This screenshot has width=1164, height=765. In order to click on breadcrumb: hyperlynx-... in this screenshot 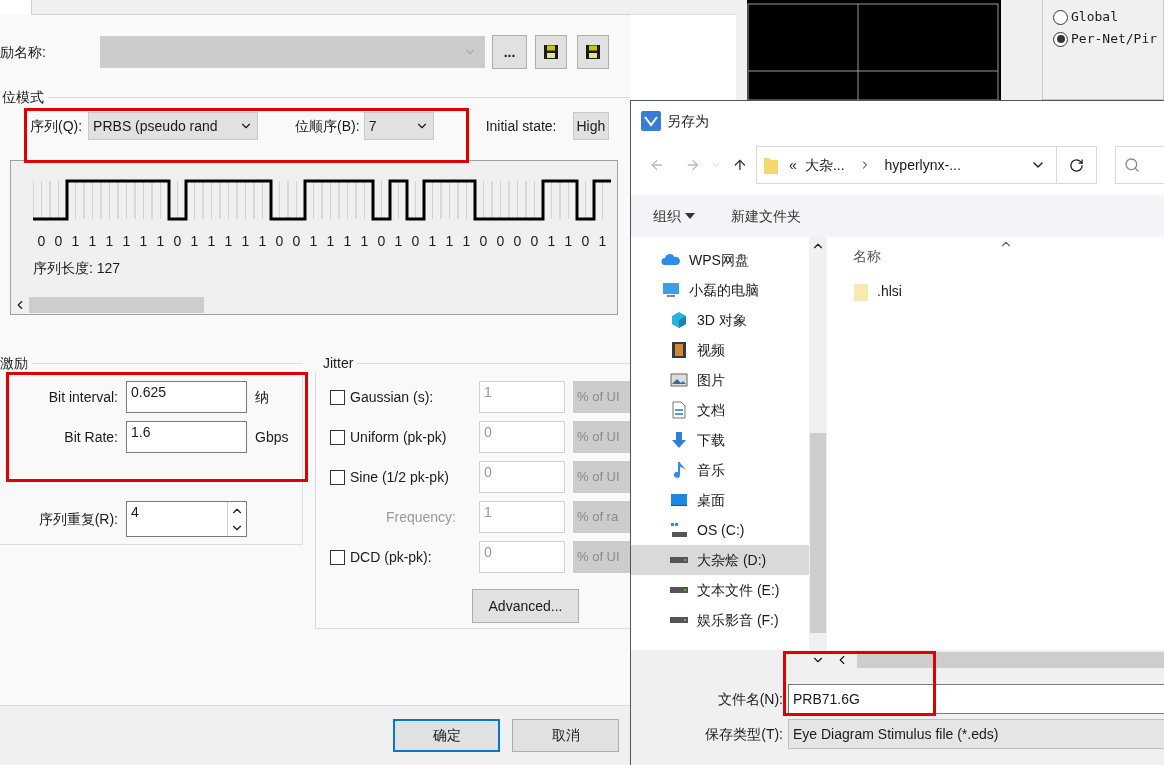, I will do `click(922, 165)`.